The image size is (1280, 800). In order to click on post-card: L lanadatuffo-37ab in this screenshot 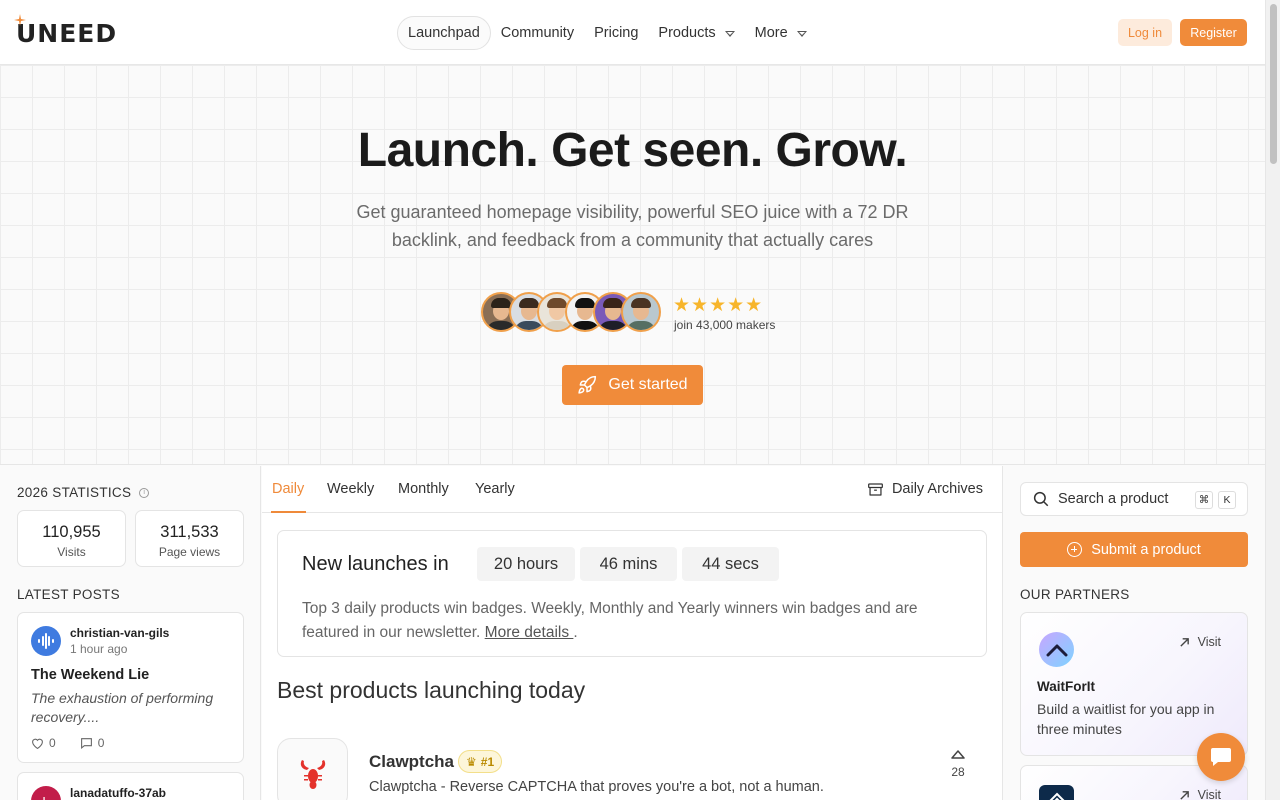, I will do `click(130, 786)`.